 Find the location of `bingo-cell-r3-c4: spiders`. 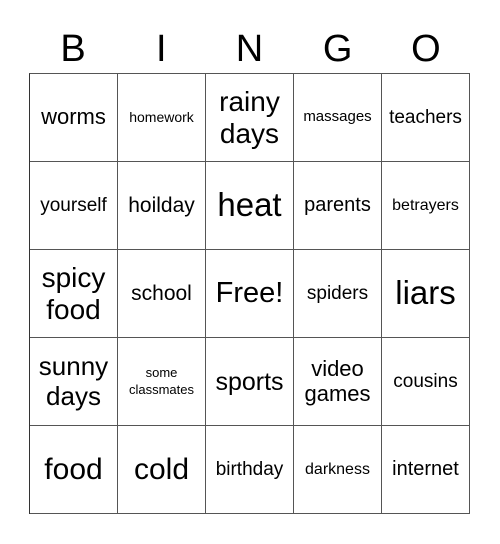

bingo-cell-r3-c4: spiders is located at coordinates (338, 294).